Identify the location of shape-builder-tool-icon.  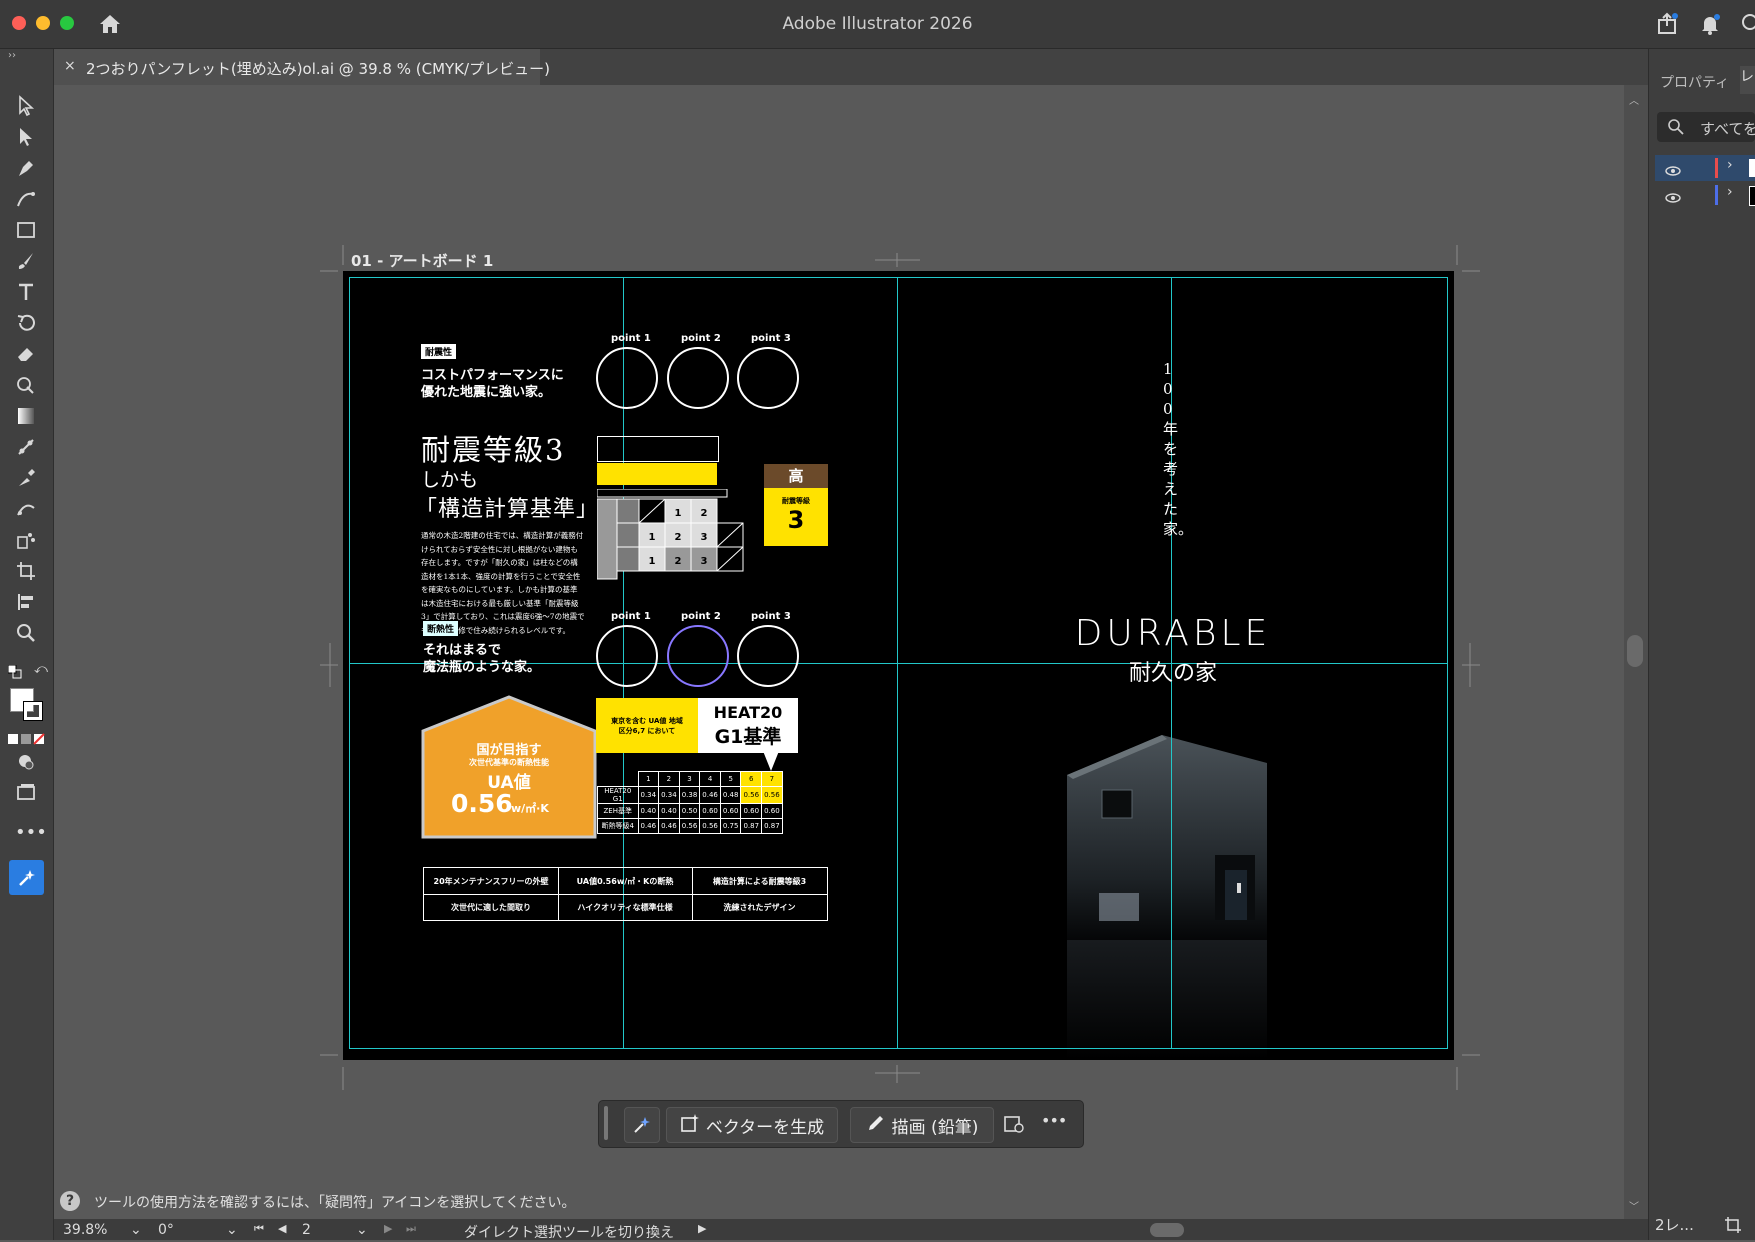
(26, 385).